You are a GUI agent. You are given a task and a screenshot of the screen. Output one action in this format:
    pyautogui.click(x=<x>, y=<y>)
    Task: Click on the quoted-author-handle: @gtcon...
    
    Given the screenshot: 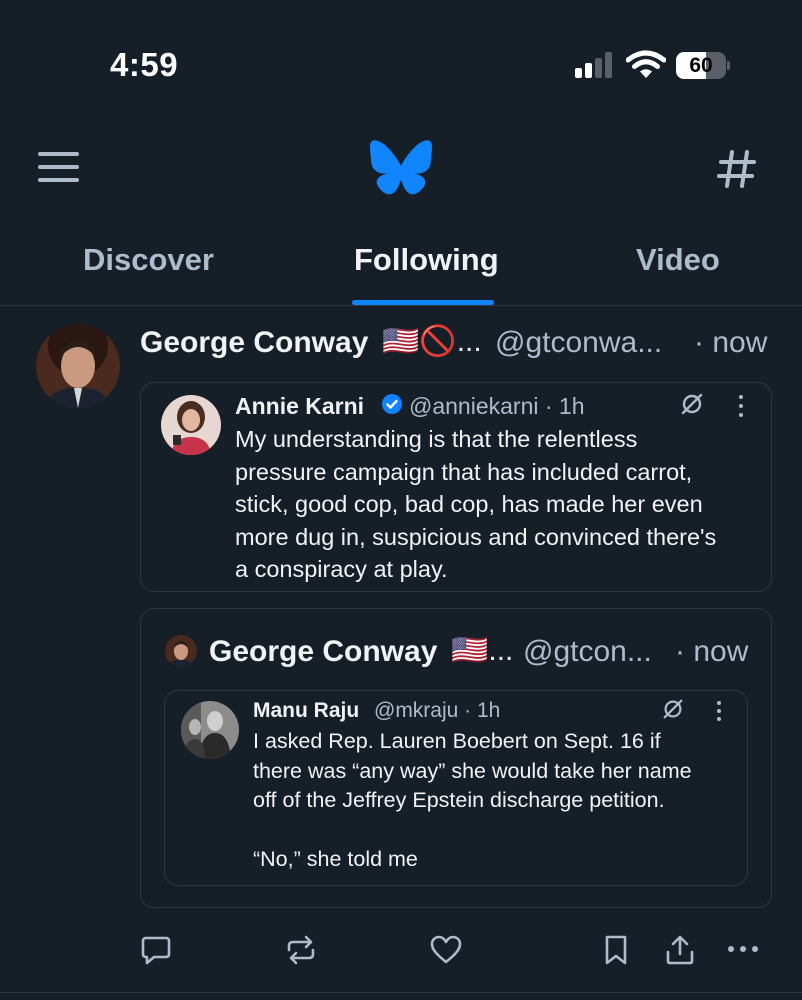 What is the action you would take?
    pyautogui.click(x=587, y=652)
    